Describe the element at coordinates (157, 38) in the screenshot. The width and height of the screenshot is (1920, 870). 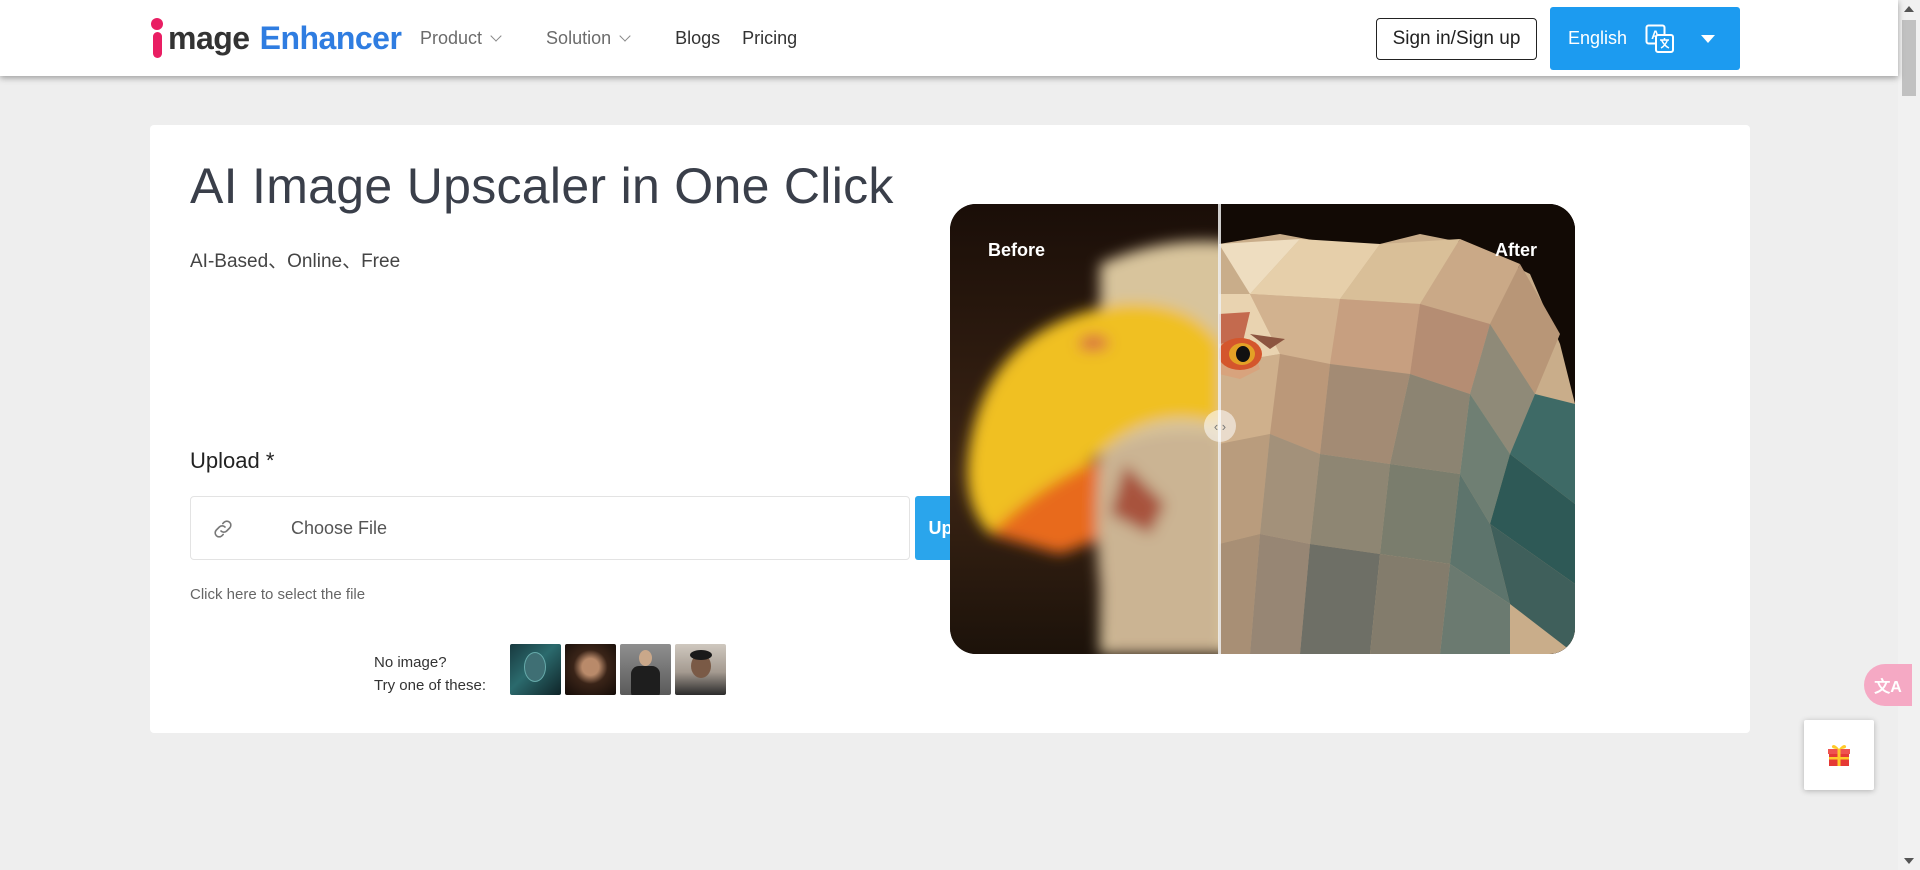
I see `logo-i-mark` at that location.